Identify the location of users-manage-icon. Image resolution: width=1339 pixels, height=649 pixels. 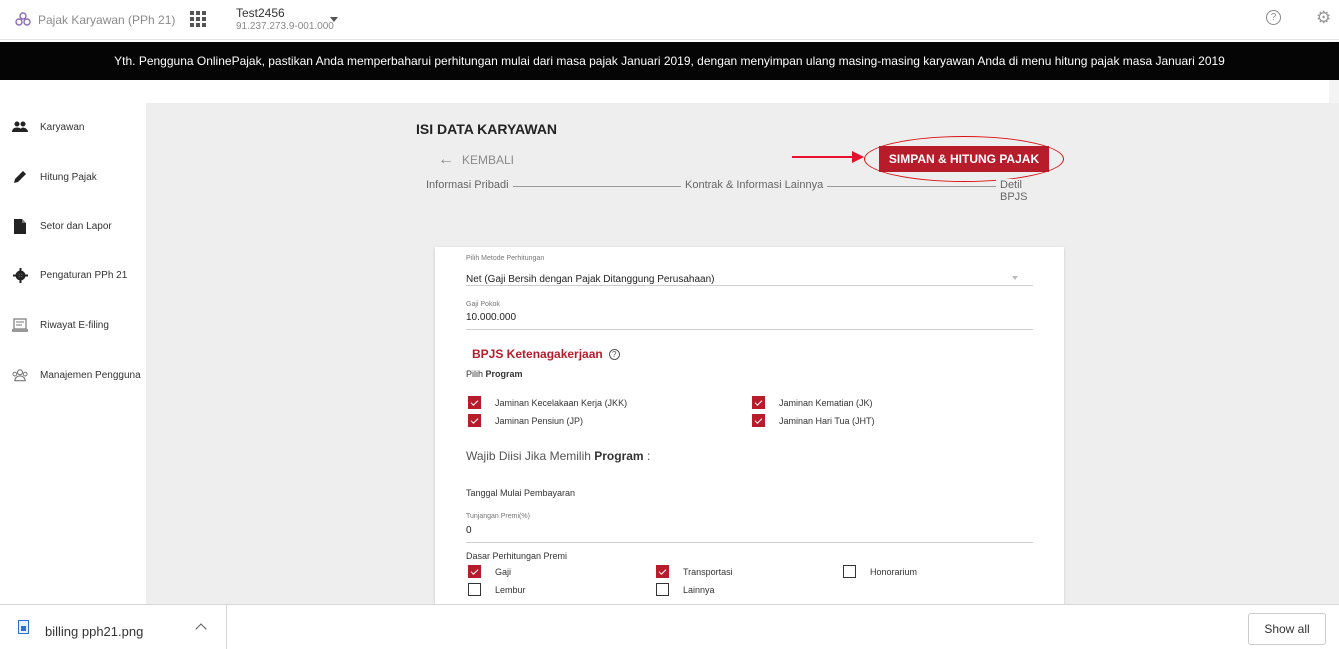
(20, 375).